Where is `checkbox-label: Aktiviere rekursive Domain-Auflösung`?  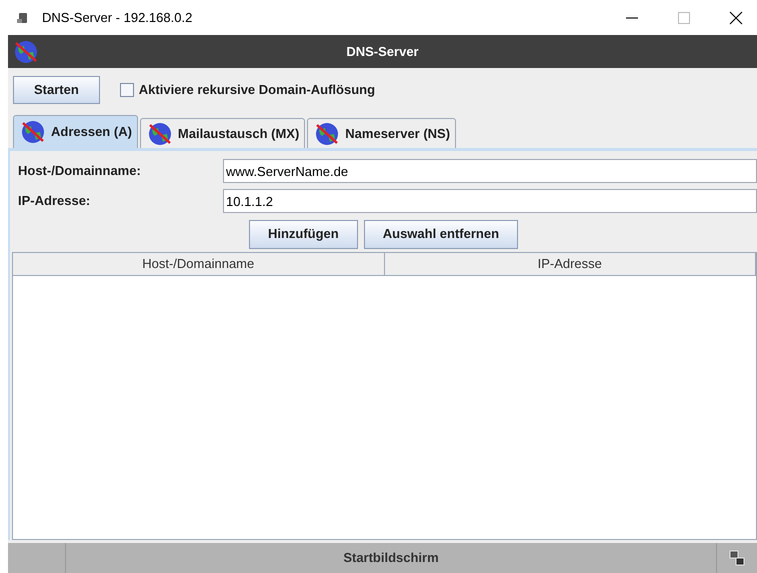
checkbox-label: Aktiviere rekursive Domain-Auflösung is located at coordinates (257, 90).